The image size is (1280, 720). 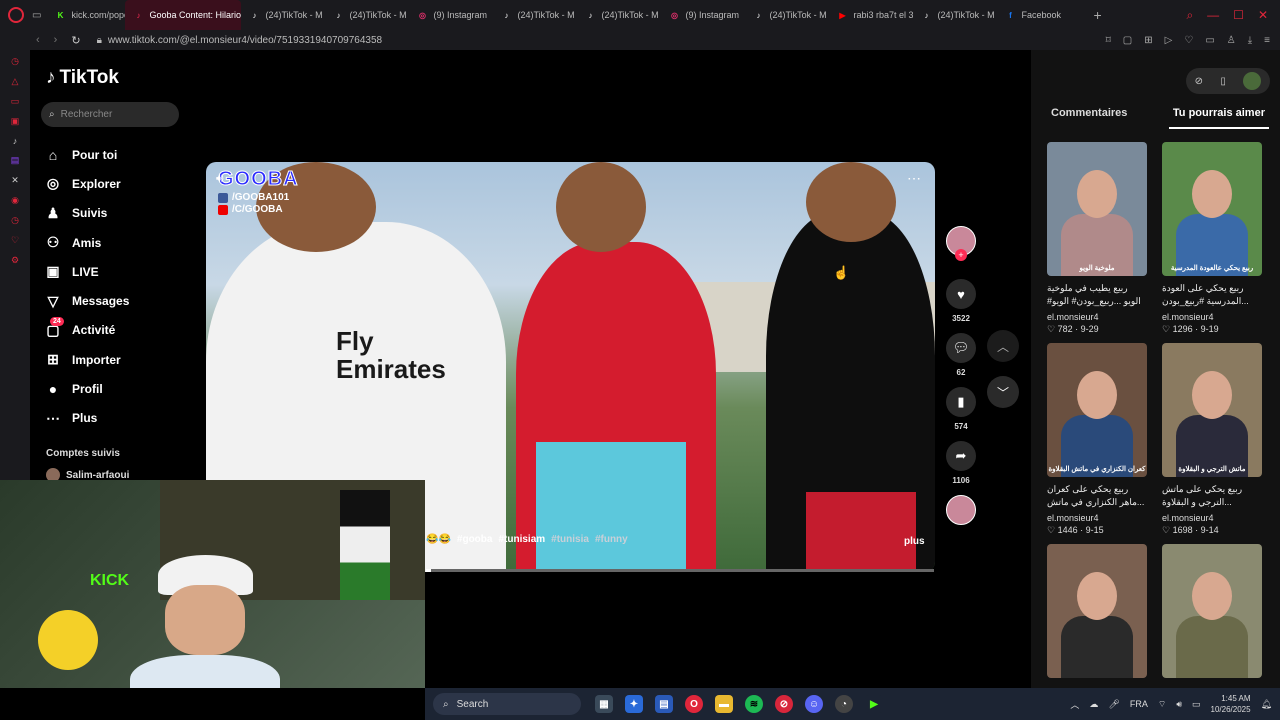 I want to click on tiktok-menu-item: ⌂ Pour toi, so click(x=86, y=154).